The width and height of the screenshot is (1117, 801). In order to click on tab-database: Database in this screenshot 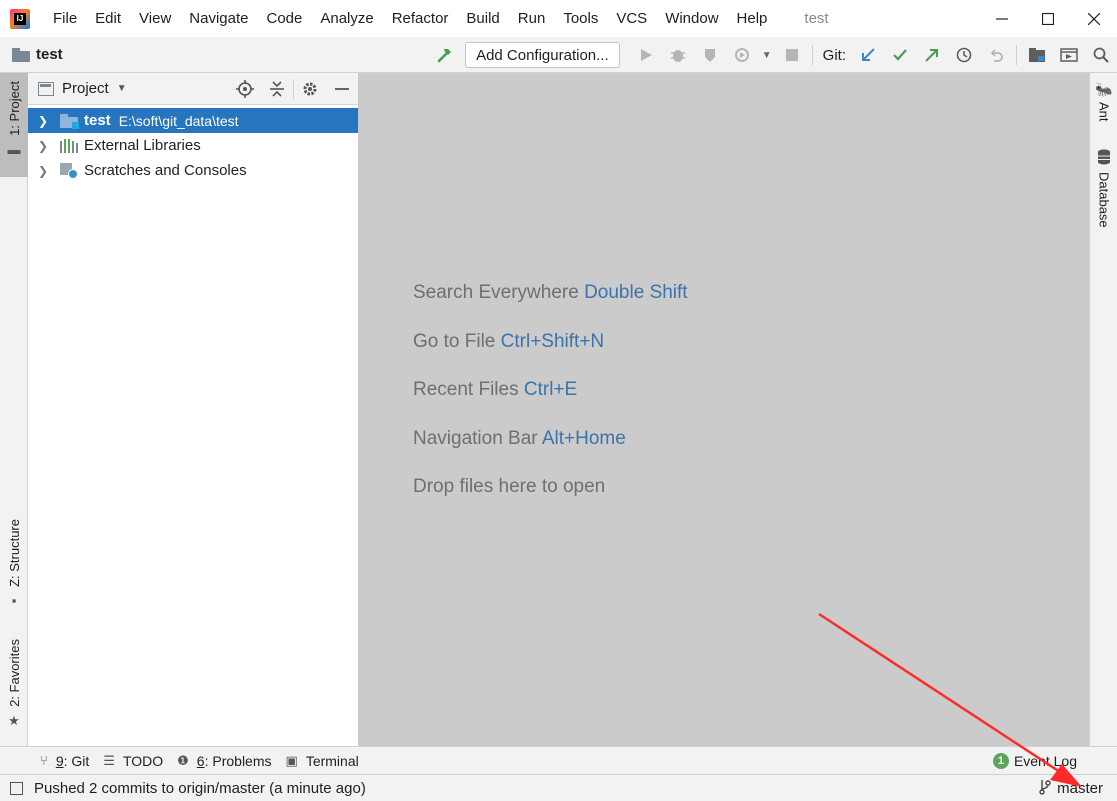, I will do `click(1103, 188)`.